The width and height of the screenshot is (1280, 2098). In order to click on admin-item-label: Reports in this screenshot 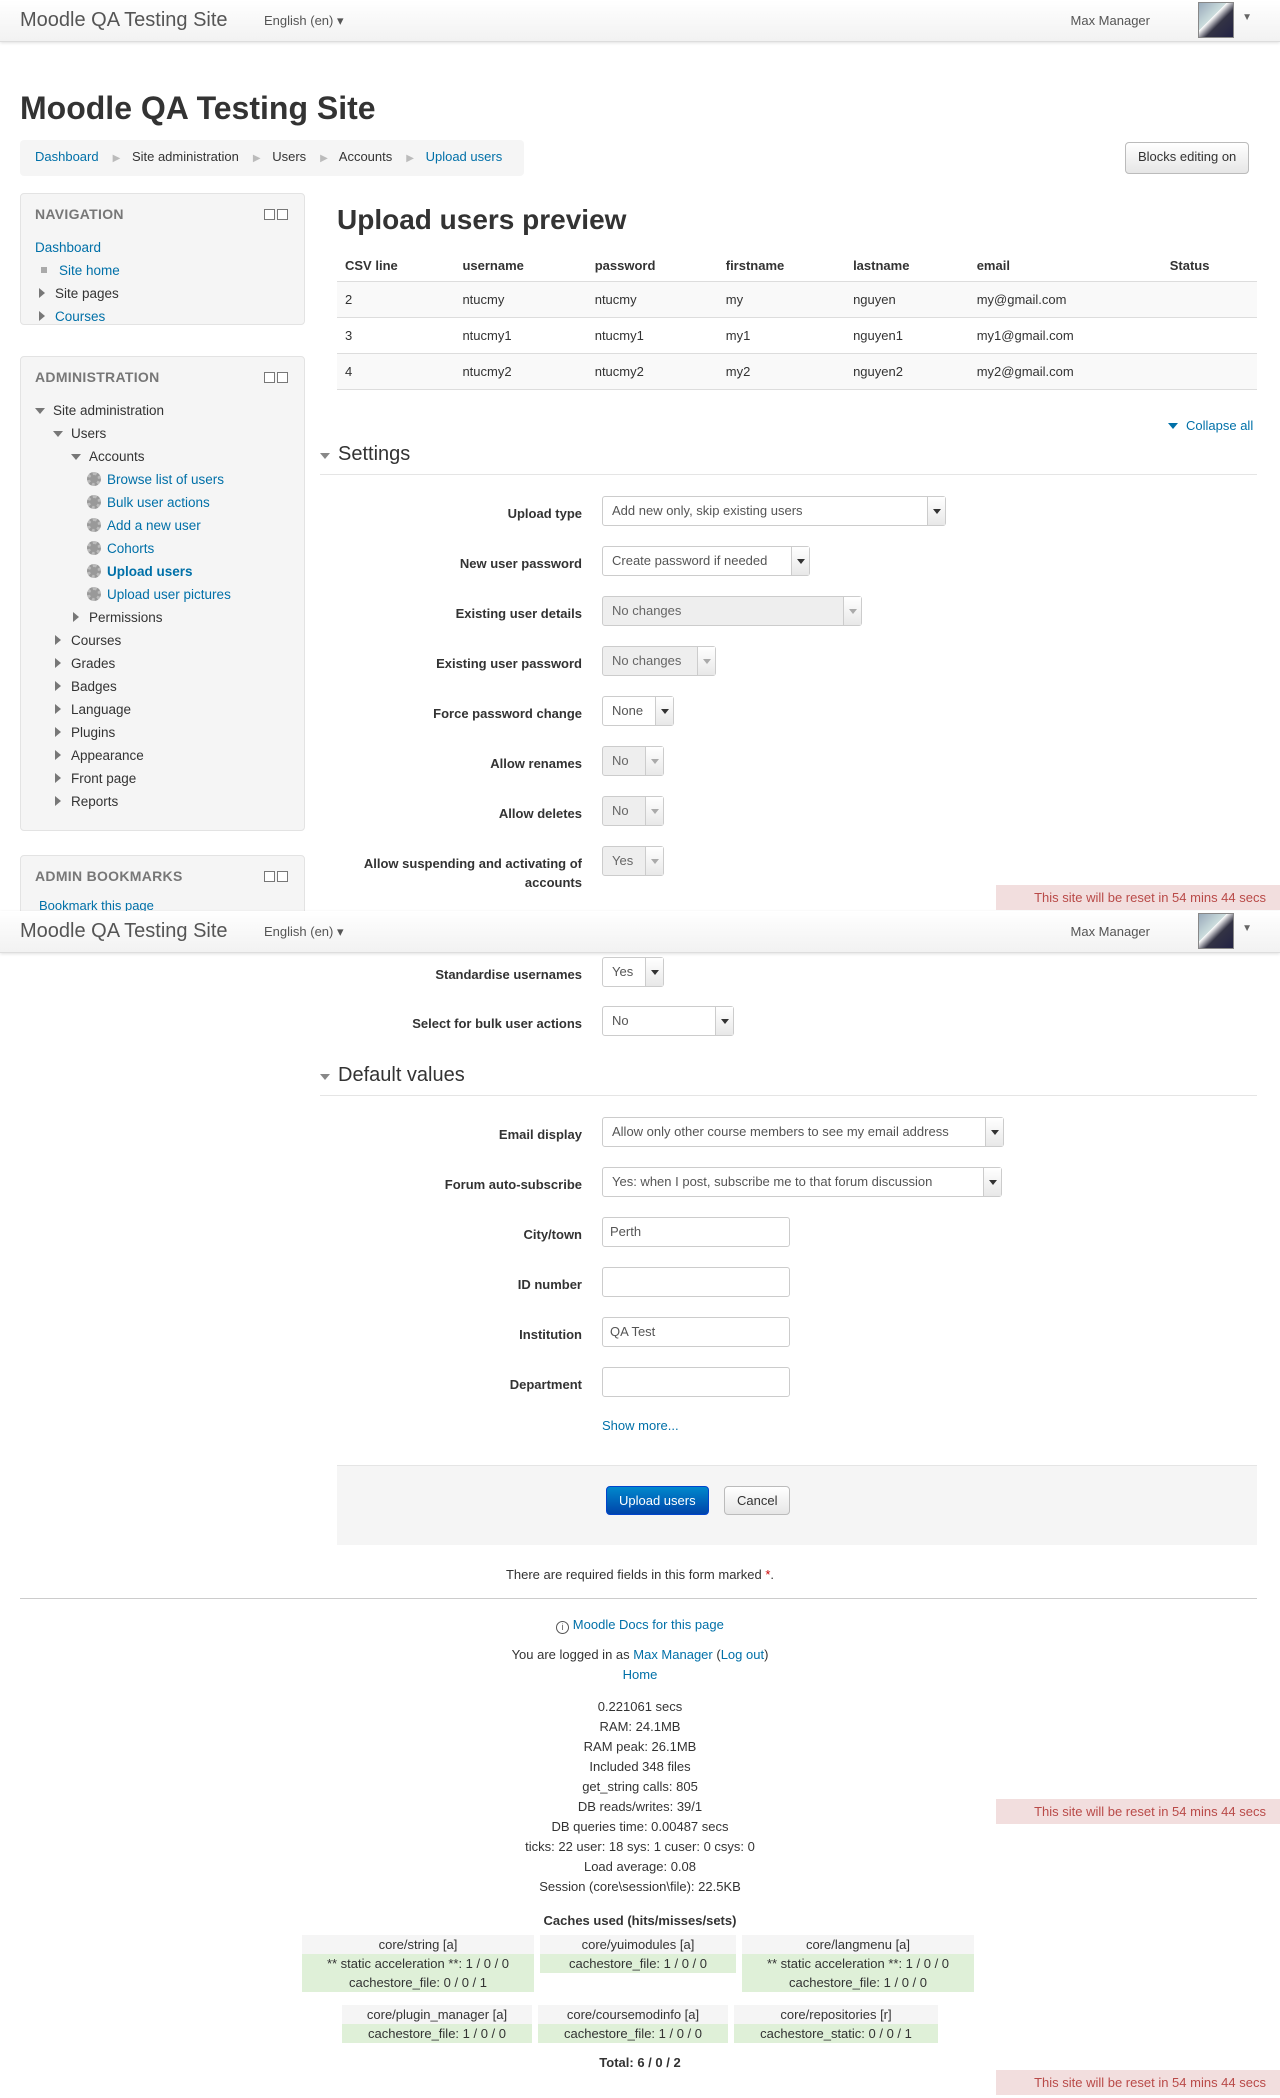, I will do `click(94, 801)`.